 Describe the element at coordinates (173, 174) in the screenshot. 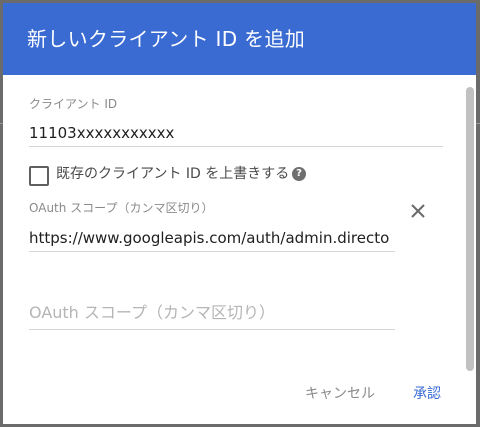

I see `overwrite-label: 既存のクライアント ID を上書きする` at that location.